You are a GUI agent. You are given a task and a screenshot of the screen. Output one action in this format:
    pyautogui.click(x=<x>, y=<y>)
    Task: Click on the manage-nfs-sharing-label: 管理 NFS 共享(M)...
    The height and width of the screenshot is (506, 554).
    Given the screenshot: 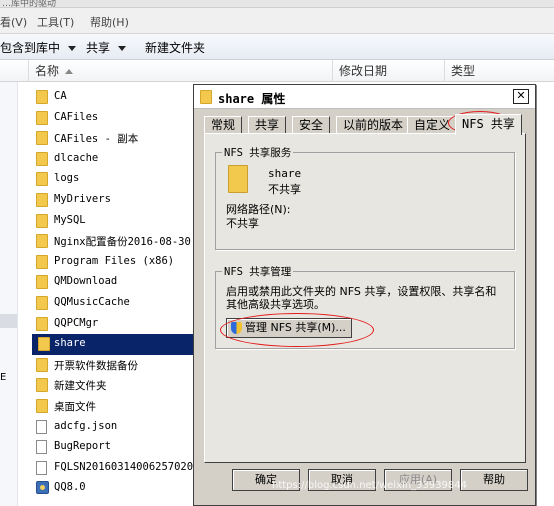 What is the action you would take?
    pyautogui.click(x=295, y=327)
    